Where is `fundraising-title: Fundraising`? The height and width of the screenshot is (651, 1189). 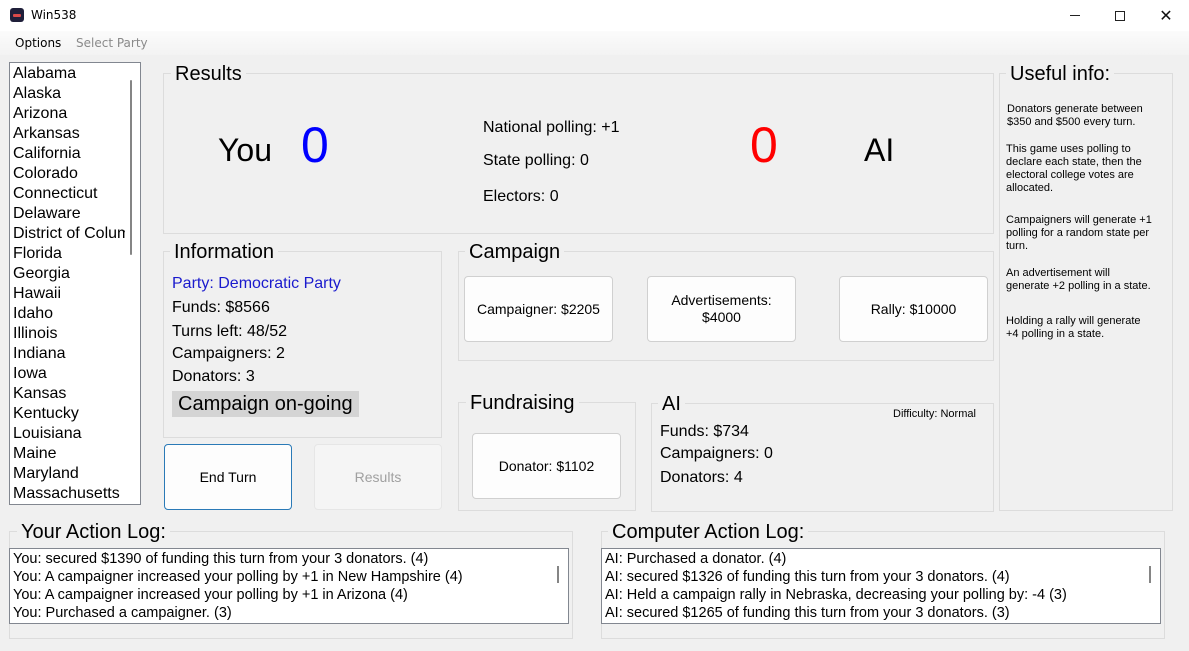 fundraising-title: Fundraising is located at coordinates (522, 403).